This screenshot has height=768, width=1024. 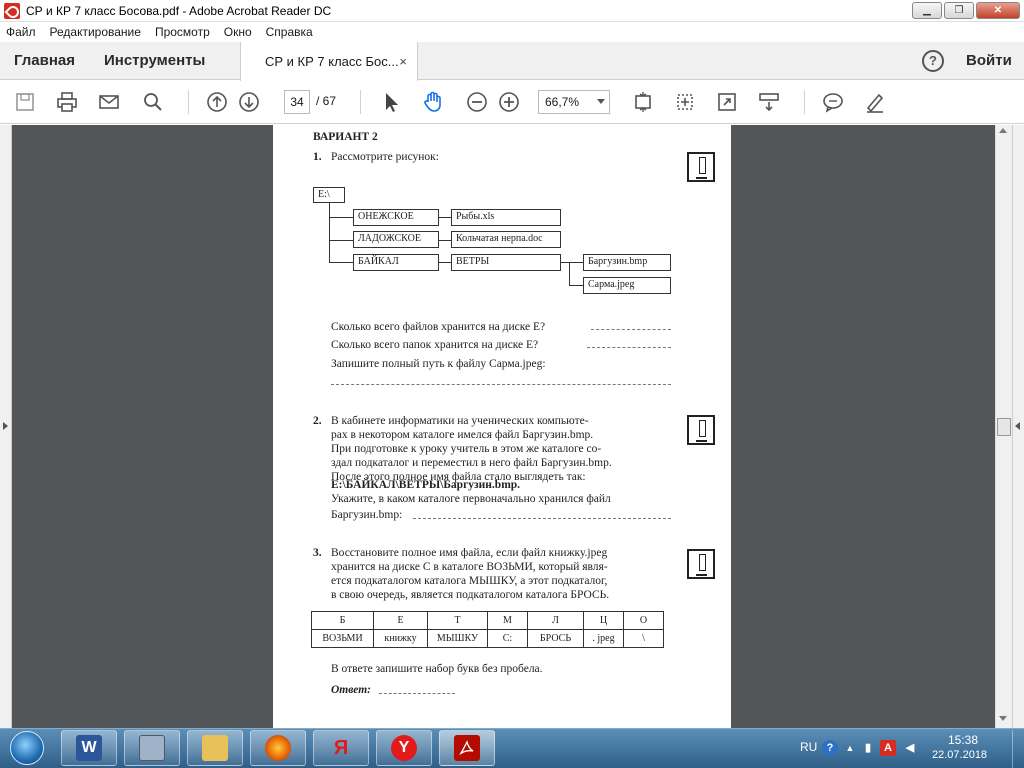 I want to click on table-cell: Б, so click(x=342, y=620).